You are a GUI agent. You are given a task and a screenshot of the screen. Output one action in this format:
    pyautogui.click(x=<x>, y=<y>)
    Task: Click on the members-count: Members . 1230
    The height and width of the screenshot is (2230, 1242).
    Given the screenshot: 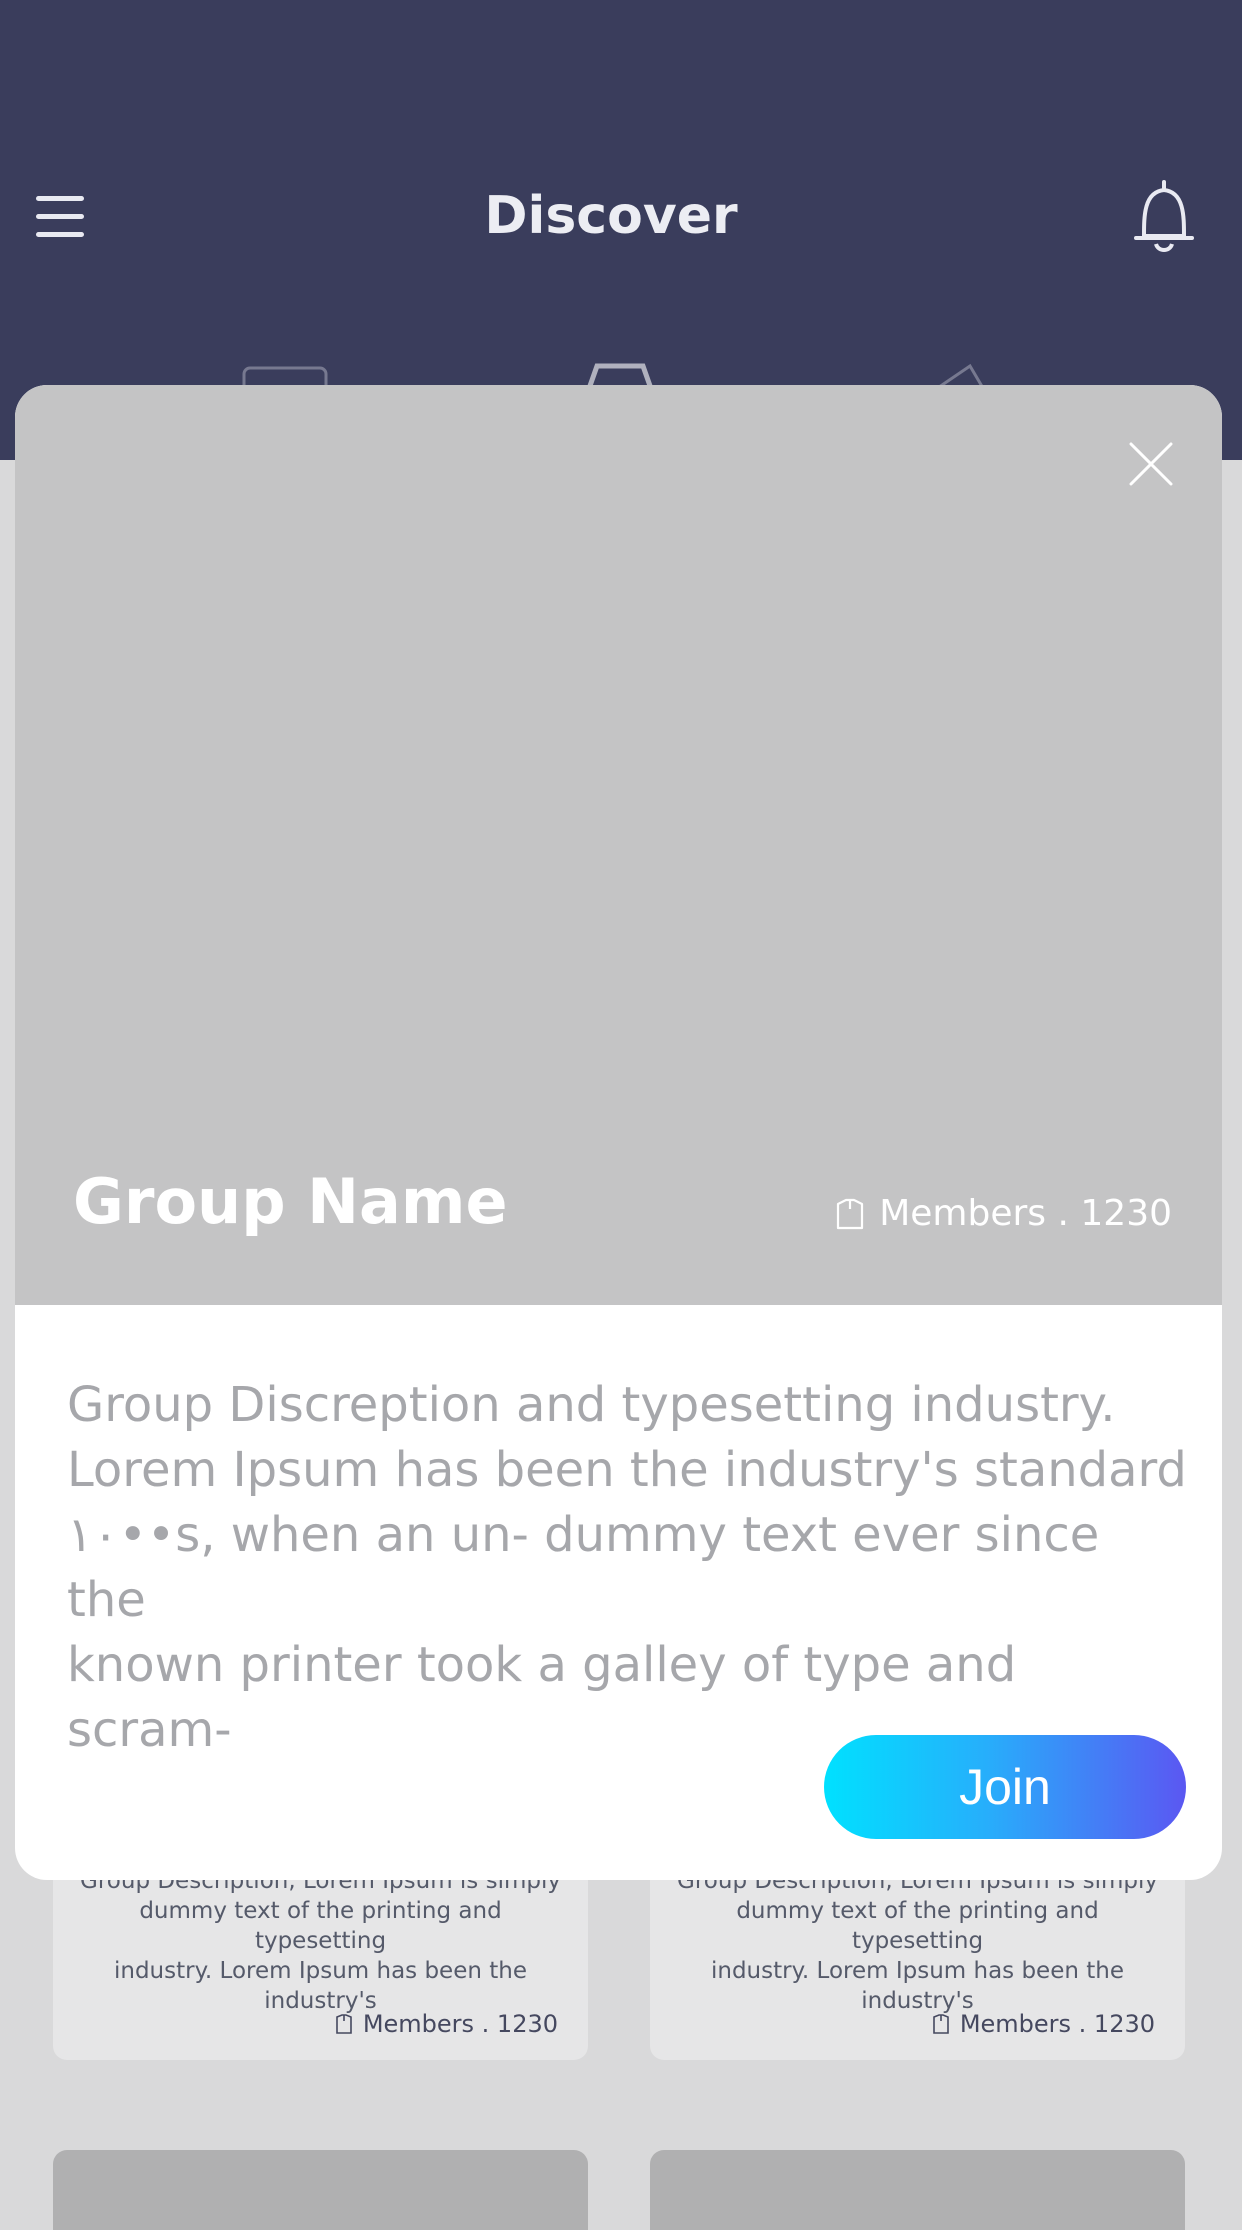 What is the action you would take?
    pyautogui.click(x=1002, y=1213)
    